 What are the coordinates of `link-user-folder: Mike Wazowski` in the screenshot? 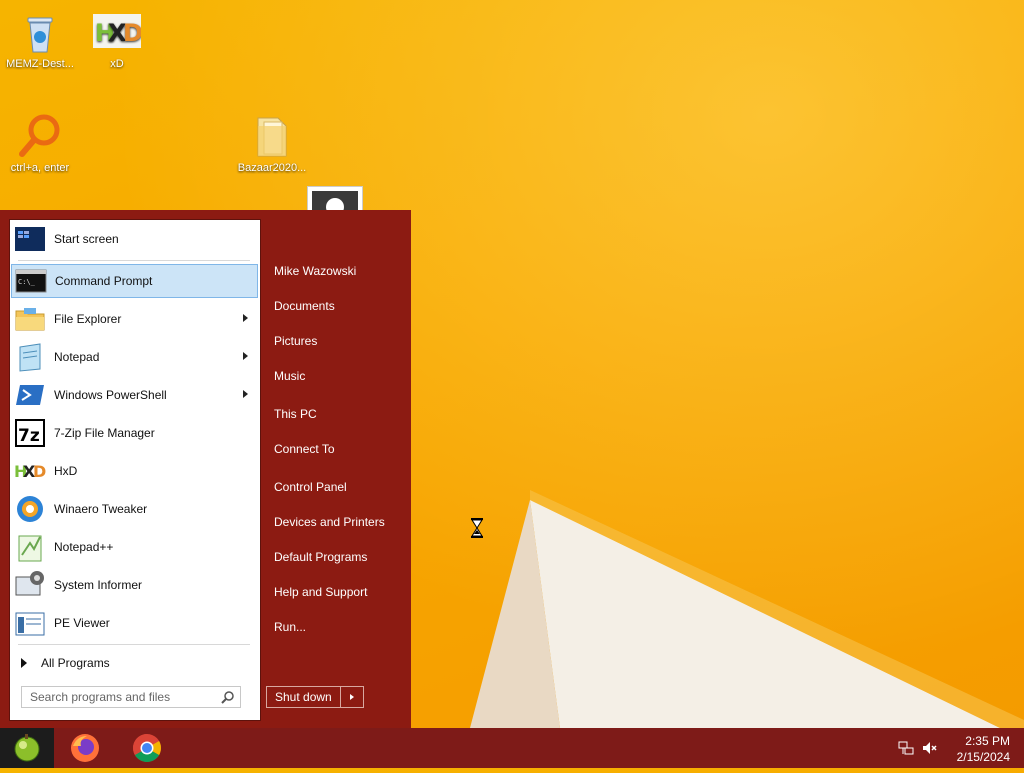 It's located at (315, 271).